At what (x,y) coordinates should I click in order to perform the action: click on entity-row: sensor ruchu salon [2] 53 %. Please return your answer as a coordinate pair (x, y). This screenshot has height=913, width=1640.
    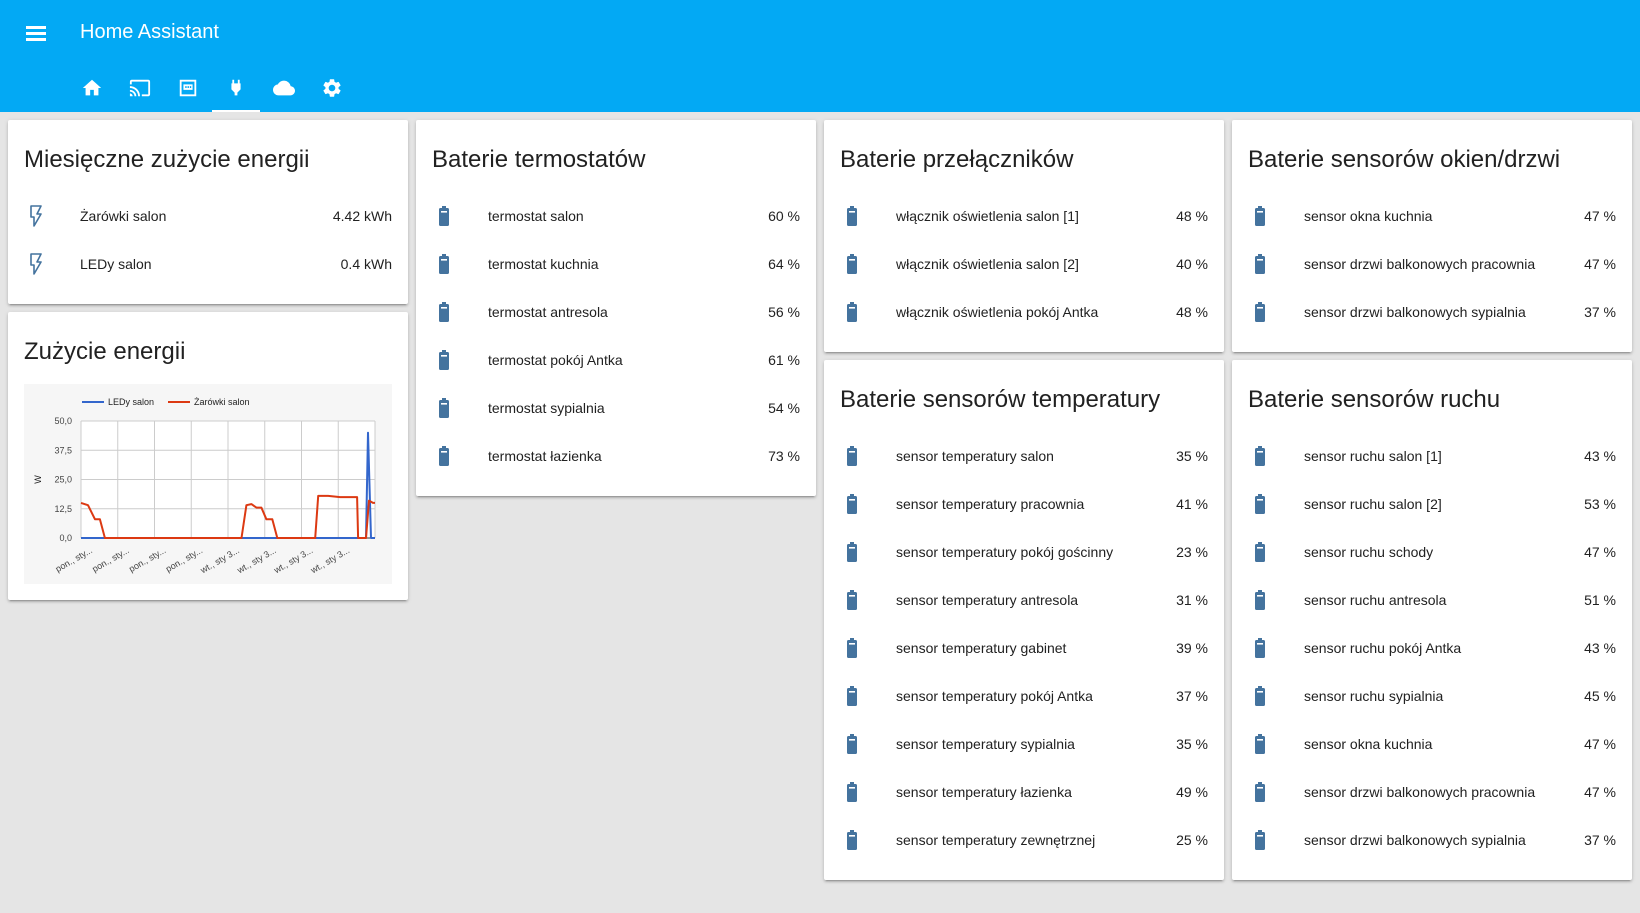
    Looking at the image, I should click on (1432, 504).